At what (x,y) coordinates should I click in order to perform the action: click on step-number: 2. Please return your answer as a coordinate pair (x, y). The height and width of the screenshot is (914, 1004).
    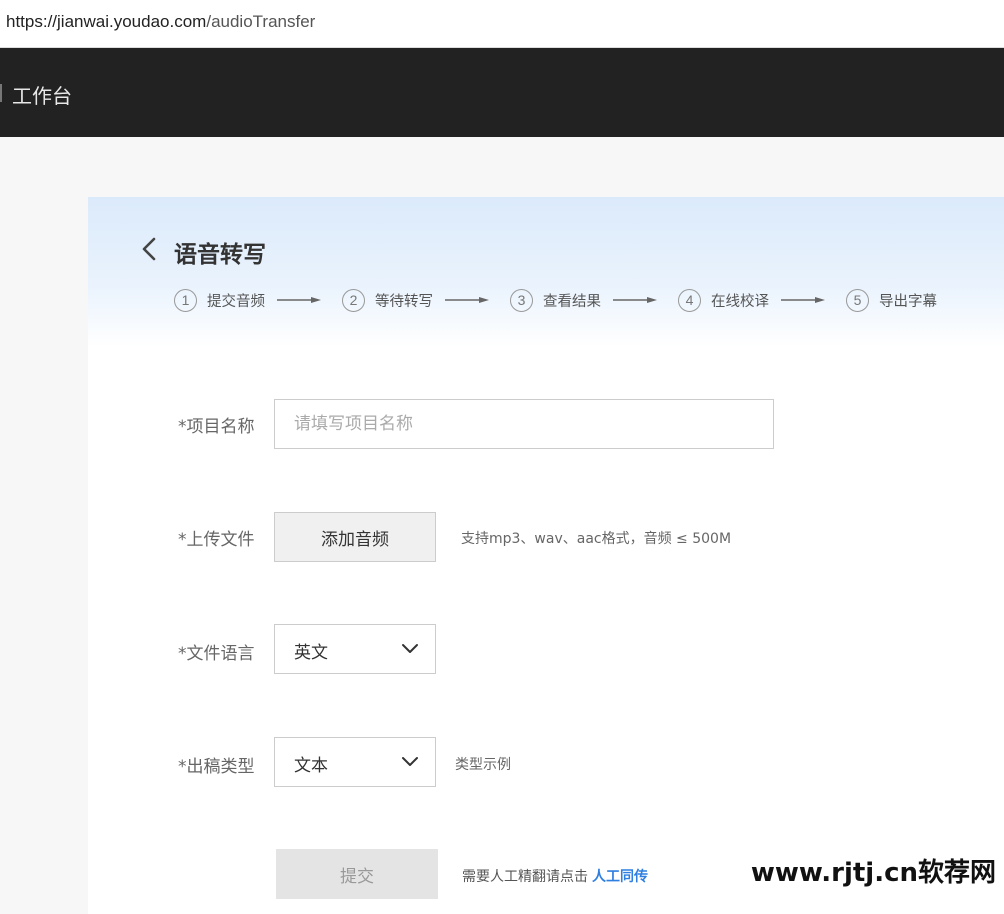
    Looking at the image, I should click on (353, 300).